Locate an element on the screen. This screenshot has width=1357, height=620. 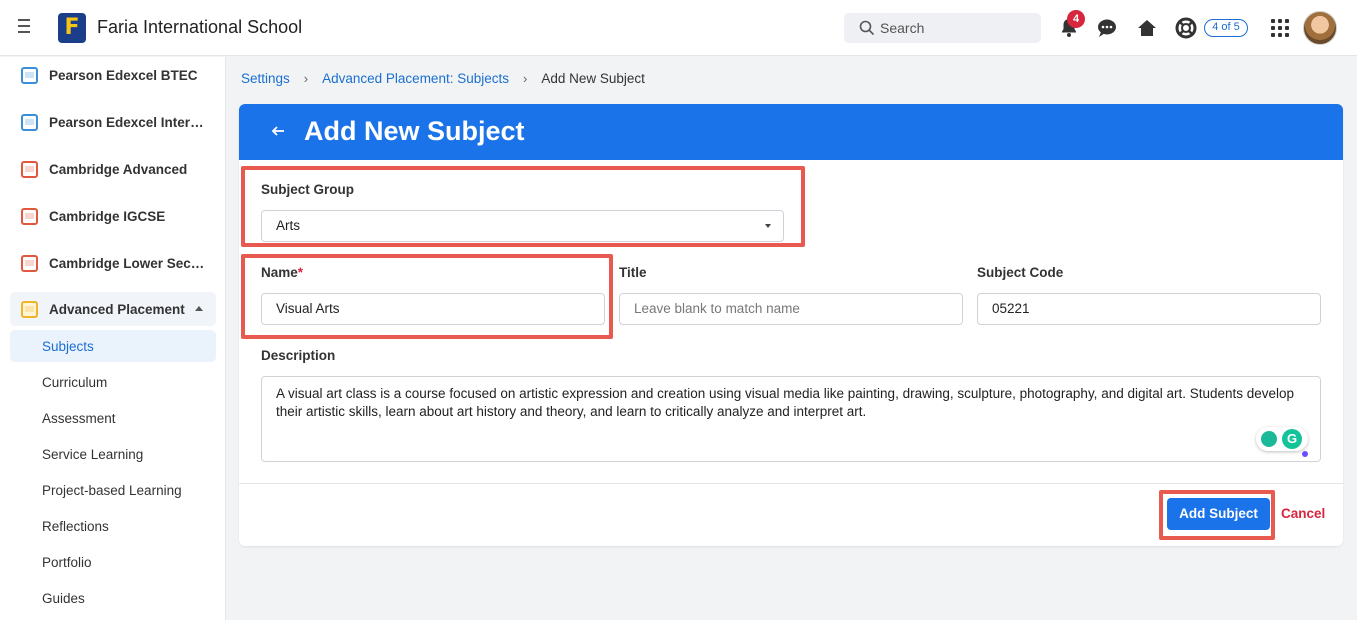
sidebar-subitem-subjects: Subjects is located at coordinates (113, 346).